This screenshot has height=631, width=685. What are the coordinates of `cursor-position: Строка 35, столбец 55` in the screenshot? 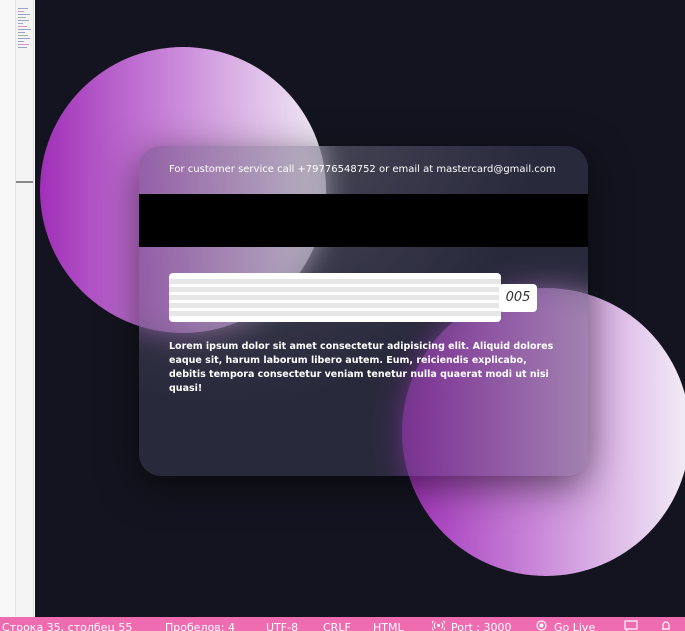 It's located at (67, 626).